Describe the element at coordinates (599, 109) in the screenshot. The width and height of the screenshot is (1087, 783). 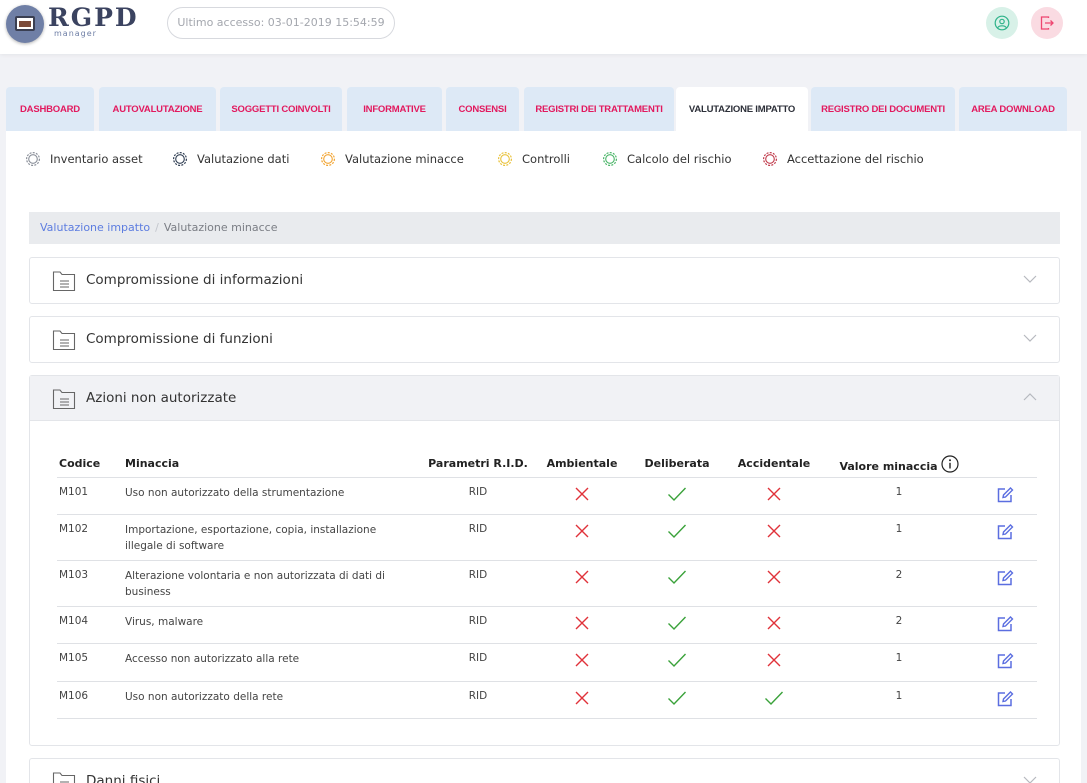
I see `tab-registri-trattamenti: REGISTRI DEI TRATTAMENTI` at that location.